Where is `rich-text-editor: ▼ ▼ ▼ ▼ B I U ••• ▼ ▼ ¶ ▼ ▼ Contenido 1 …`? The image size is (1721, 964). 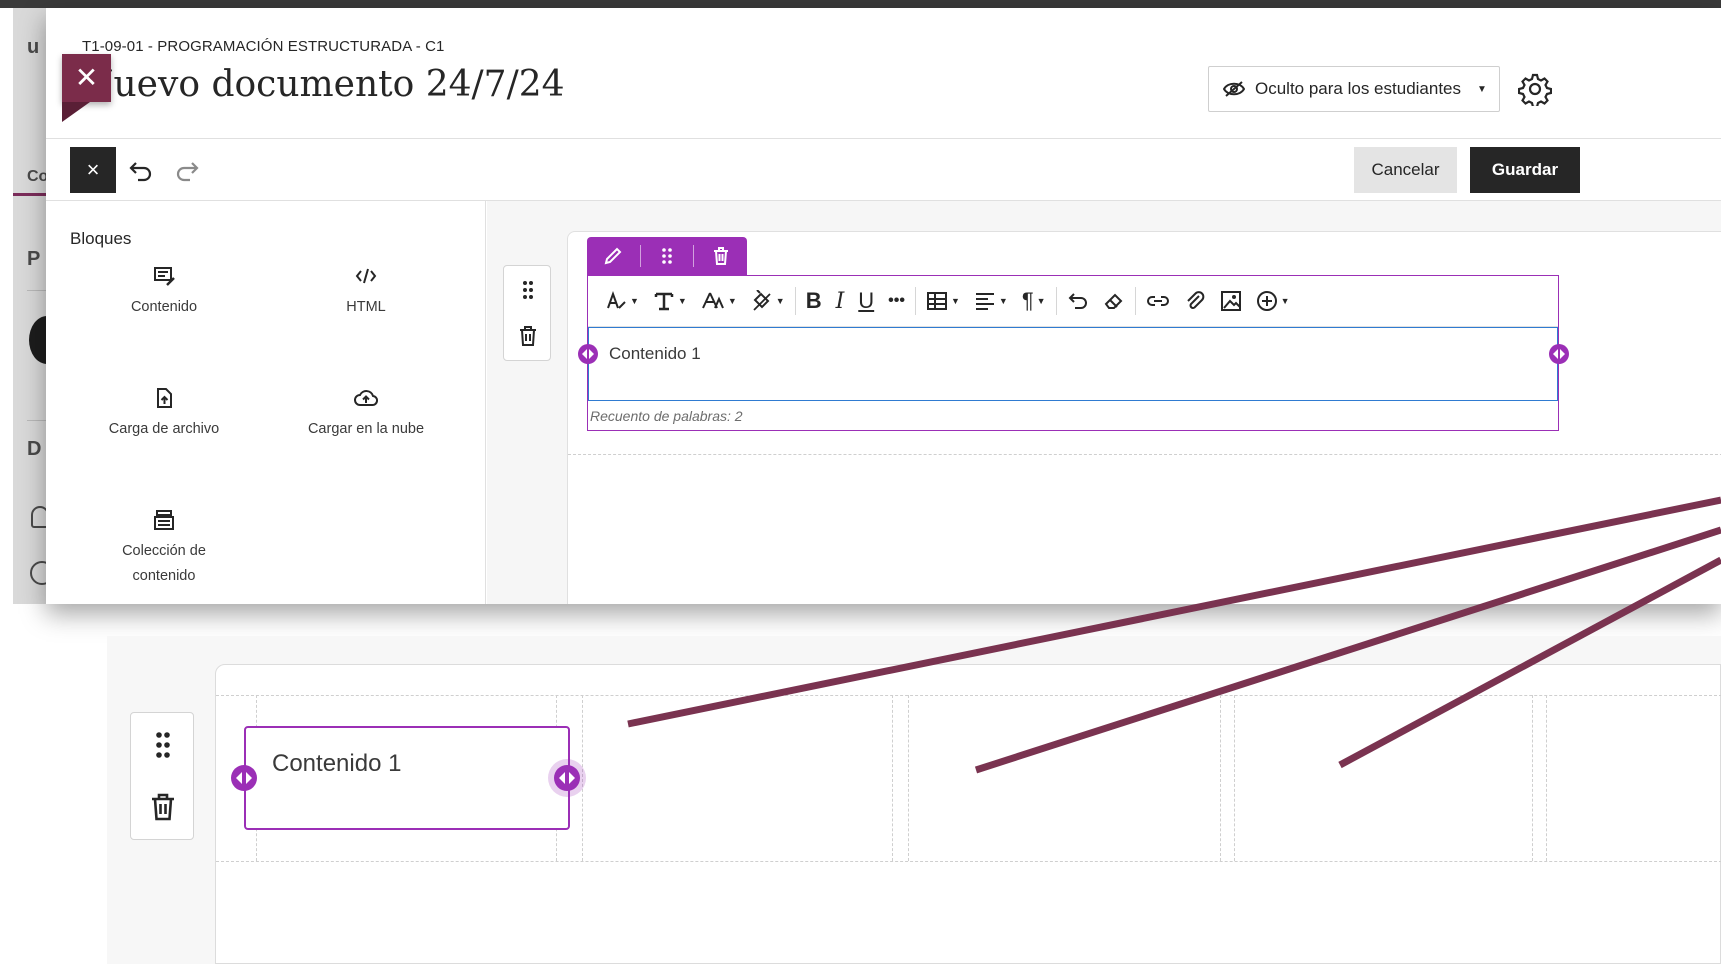 rich-text-editor: ▼ ▼ ▼ ▼ B I U ••• ▼ ▼ ¶ ▼ ▼ Contenido 1 … is located at coordinates (1073, 353).